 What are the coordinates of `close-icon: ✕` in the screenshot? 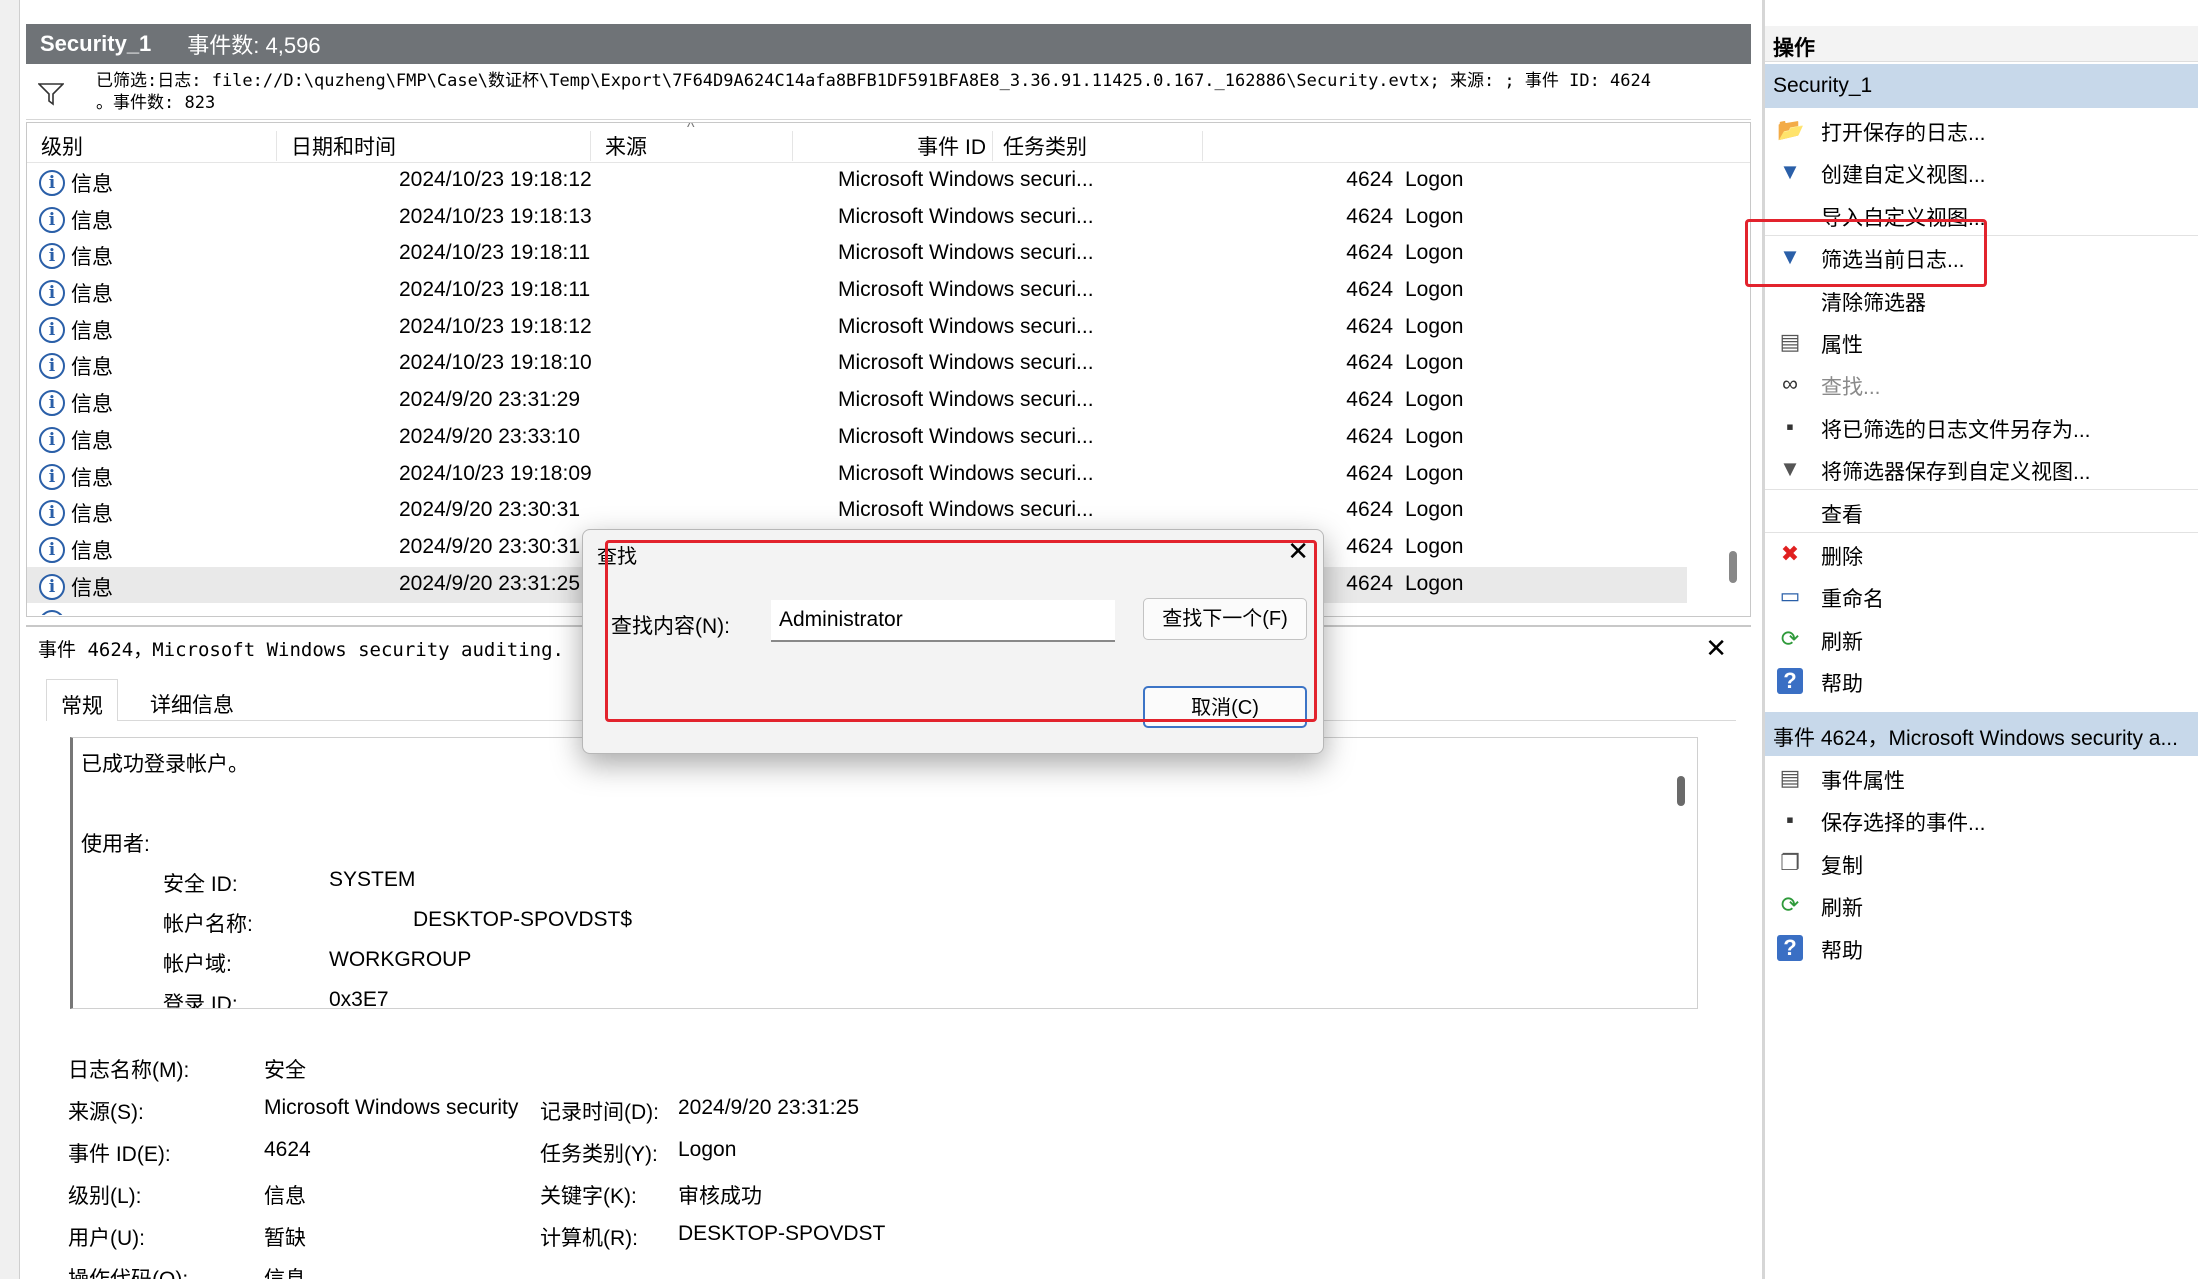 It's located at (1716, 648).